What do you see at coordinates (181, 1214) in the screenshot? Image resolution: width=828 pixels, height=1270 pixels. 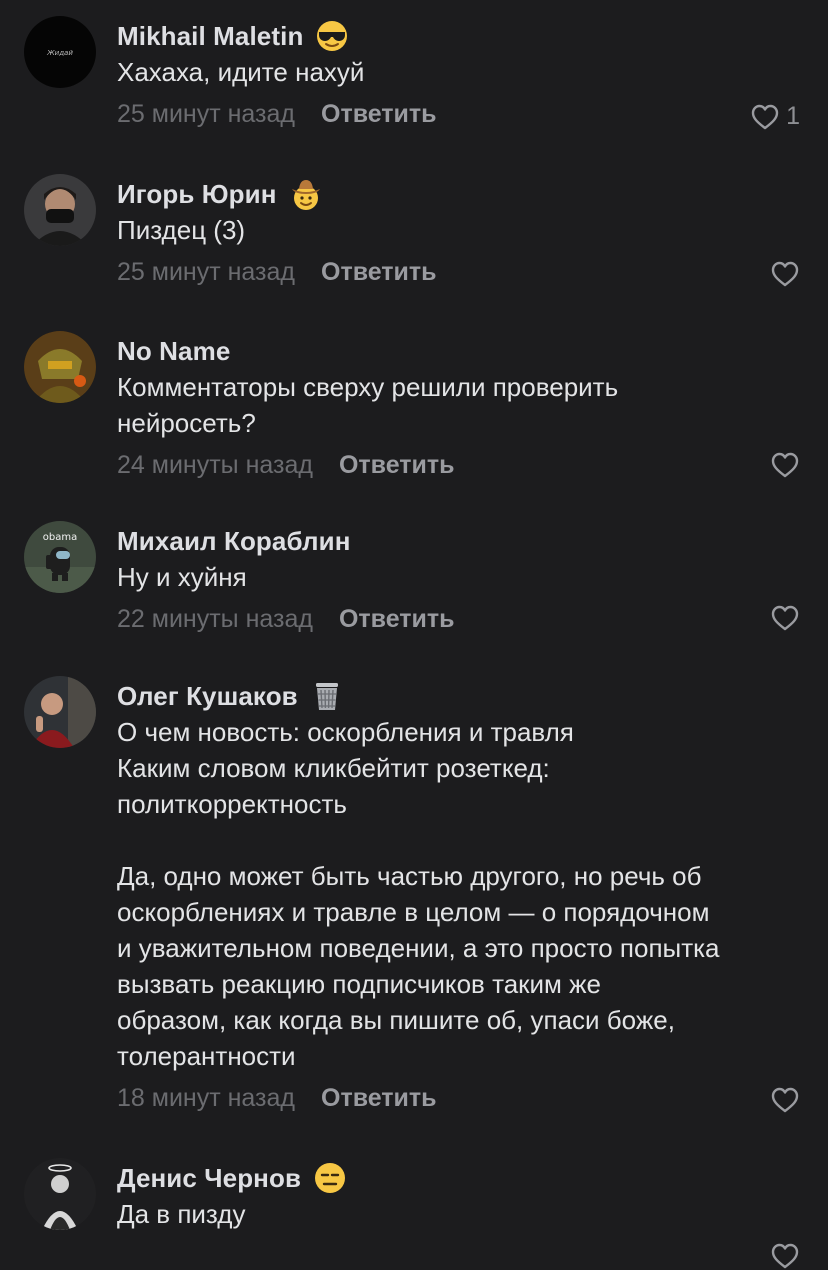 I see `comment-text: Да в пизду` at bounding box center [181, 1214].